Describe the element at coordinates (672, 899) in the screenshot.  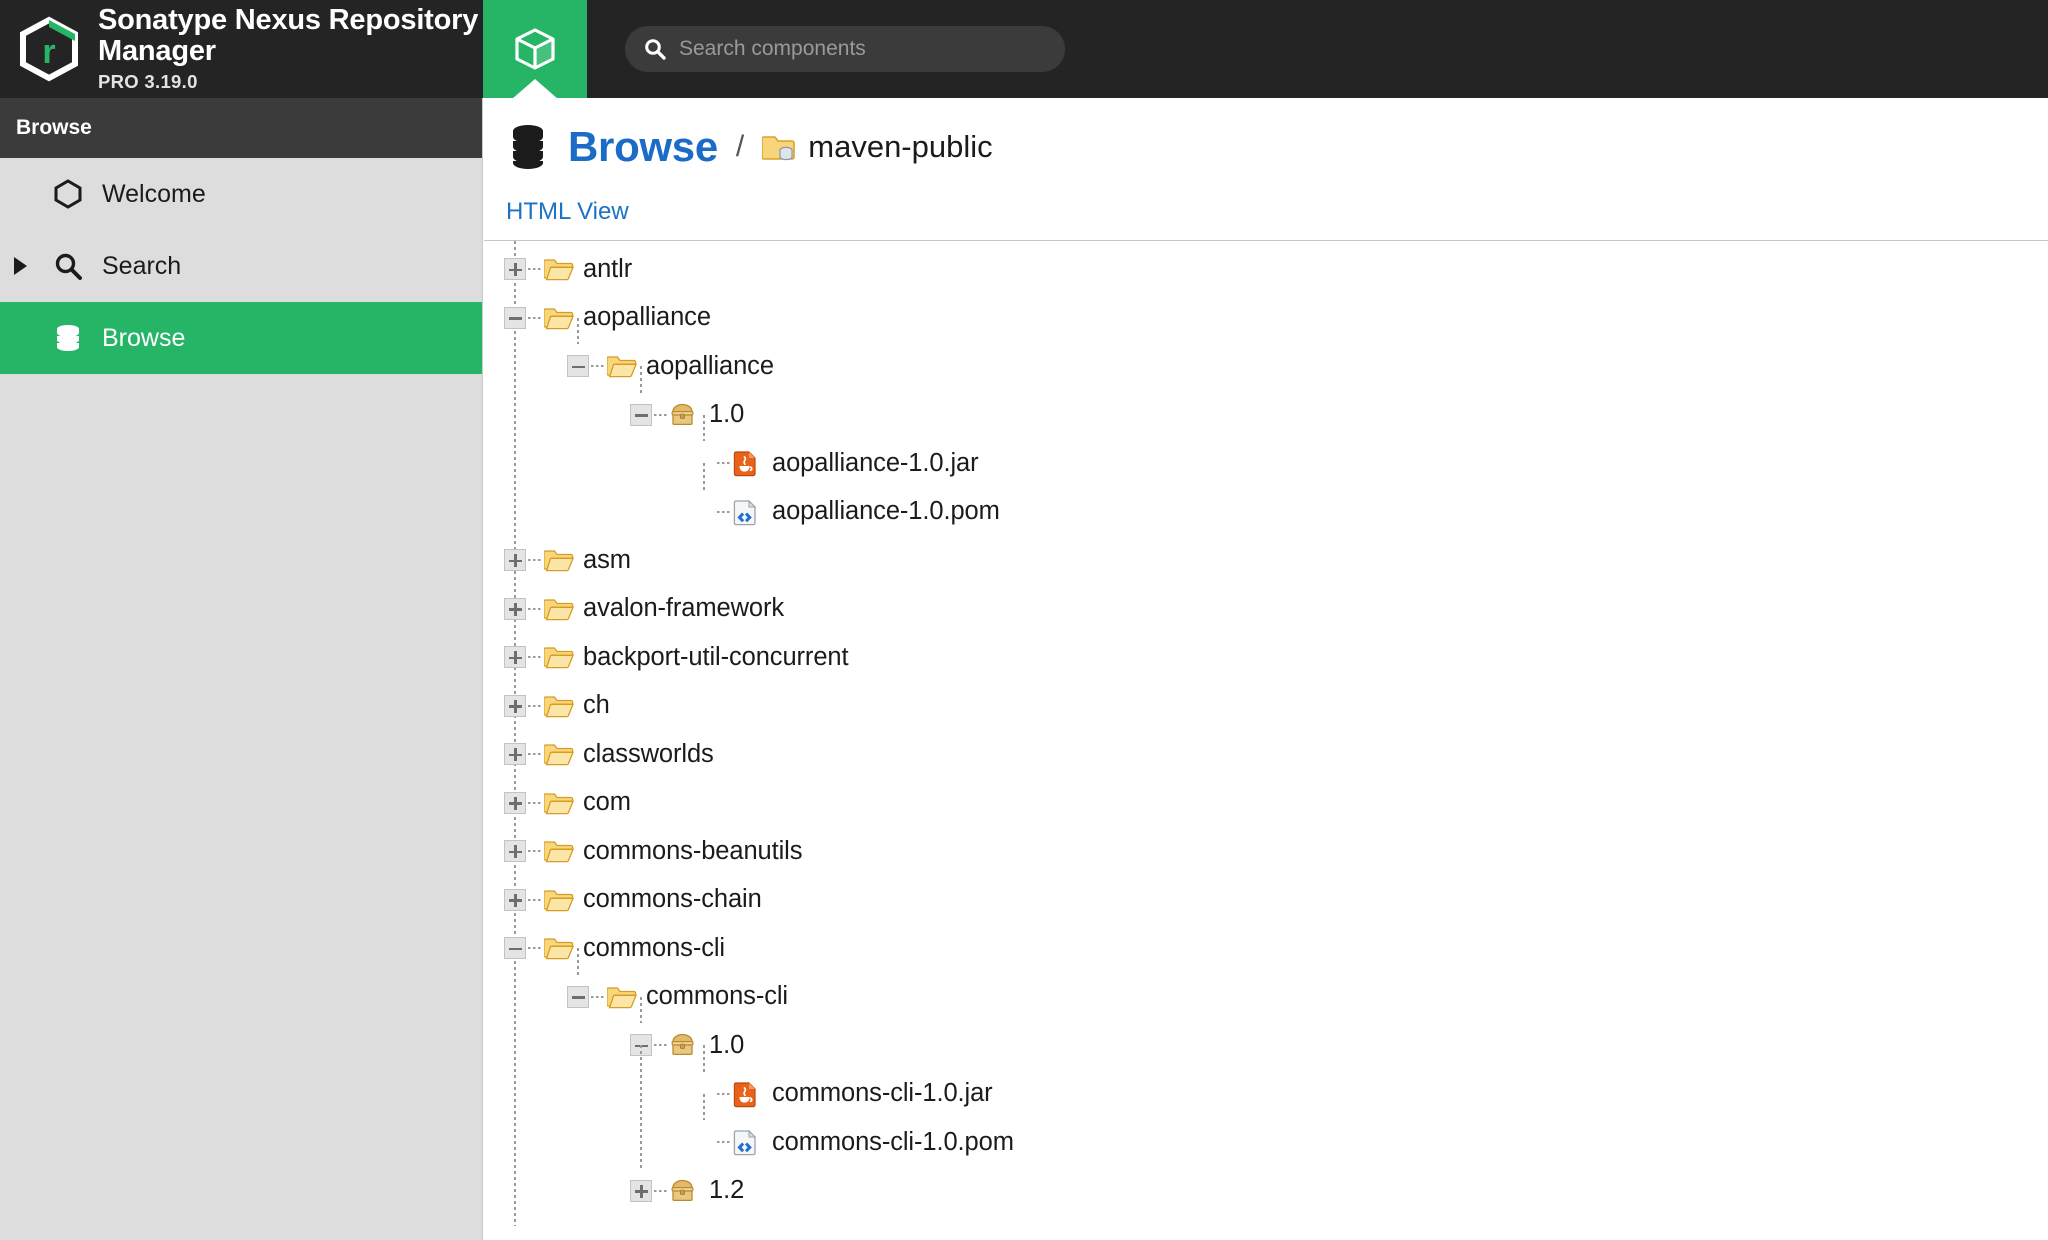
I see `tree-node-label: commons-chain` at that location.